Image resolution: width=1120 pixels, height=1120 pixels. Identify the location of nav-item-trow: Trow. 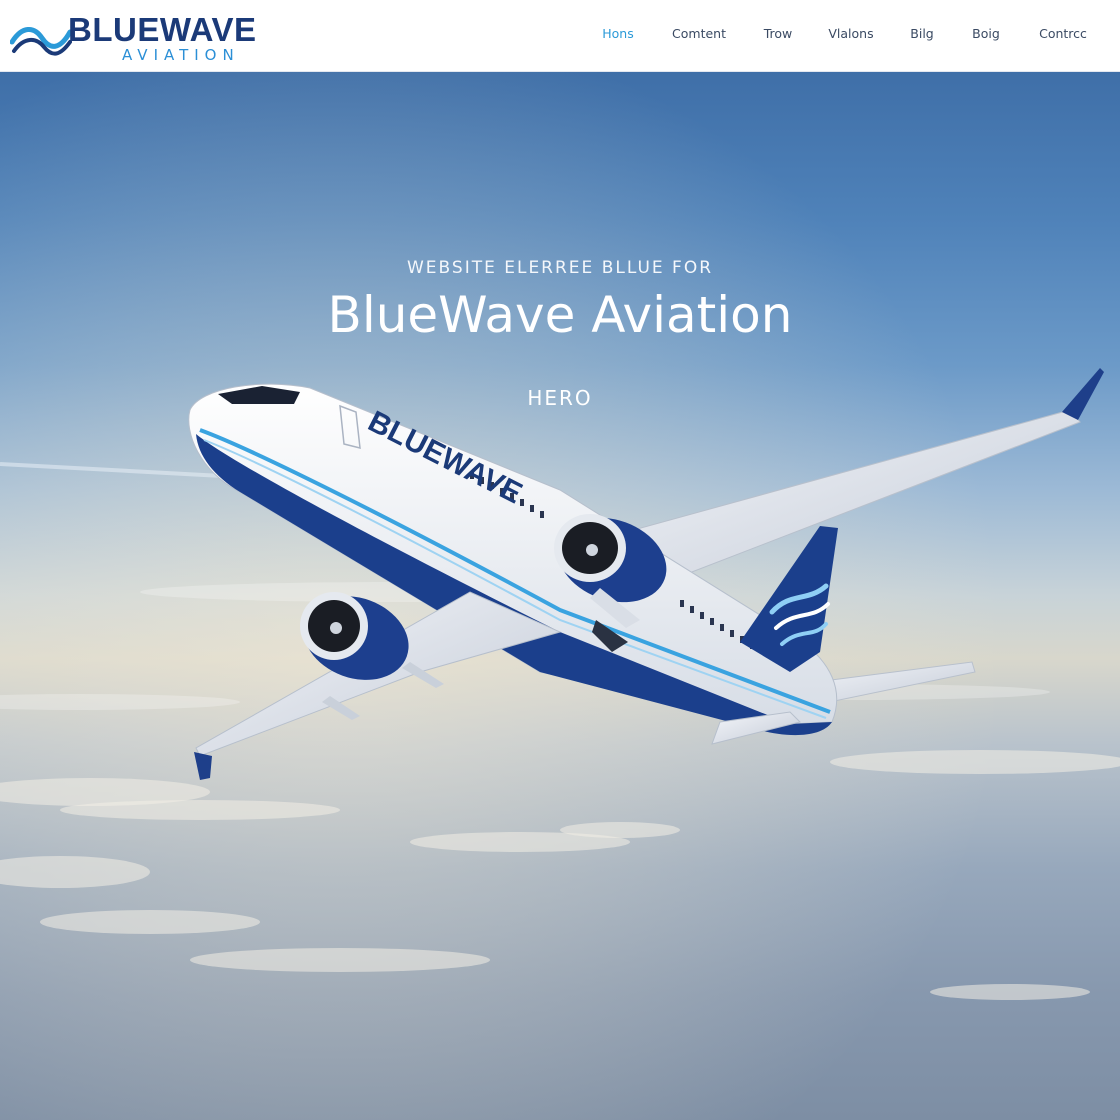
(778, 35).